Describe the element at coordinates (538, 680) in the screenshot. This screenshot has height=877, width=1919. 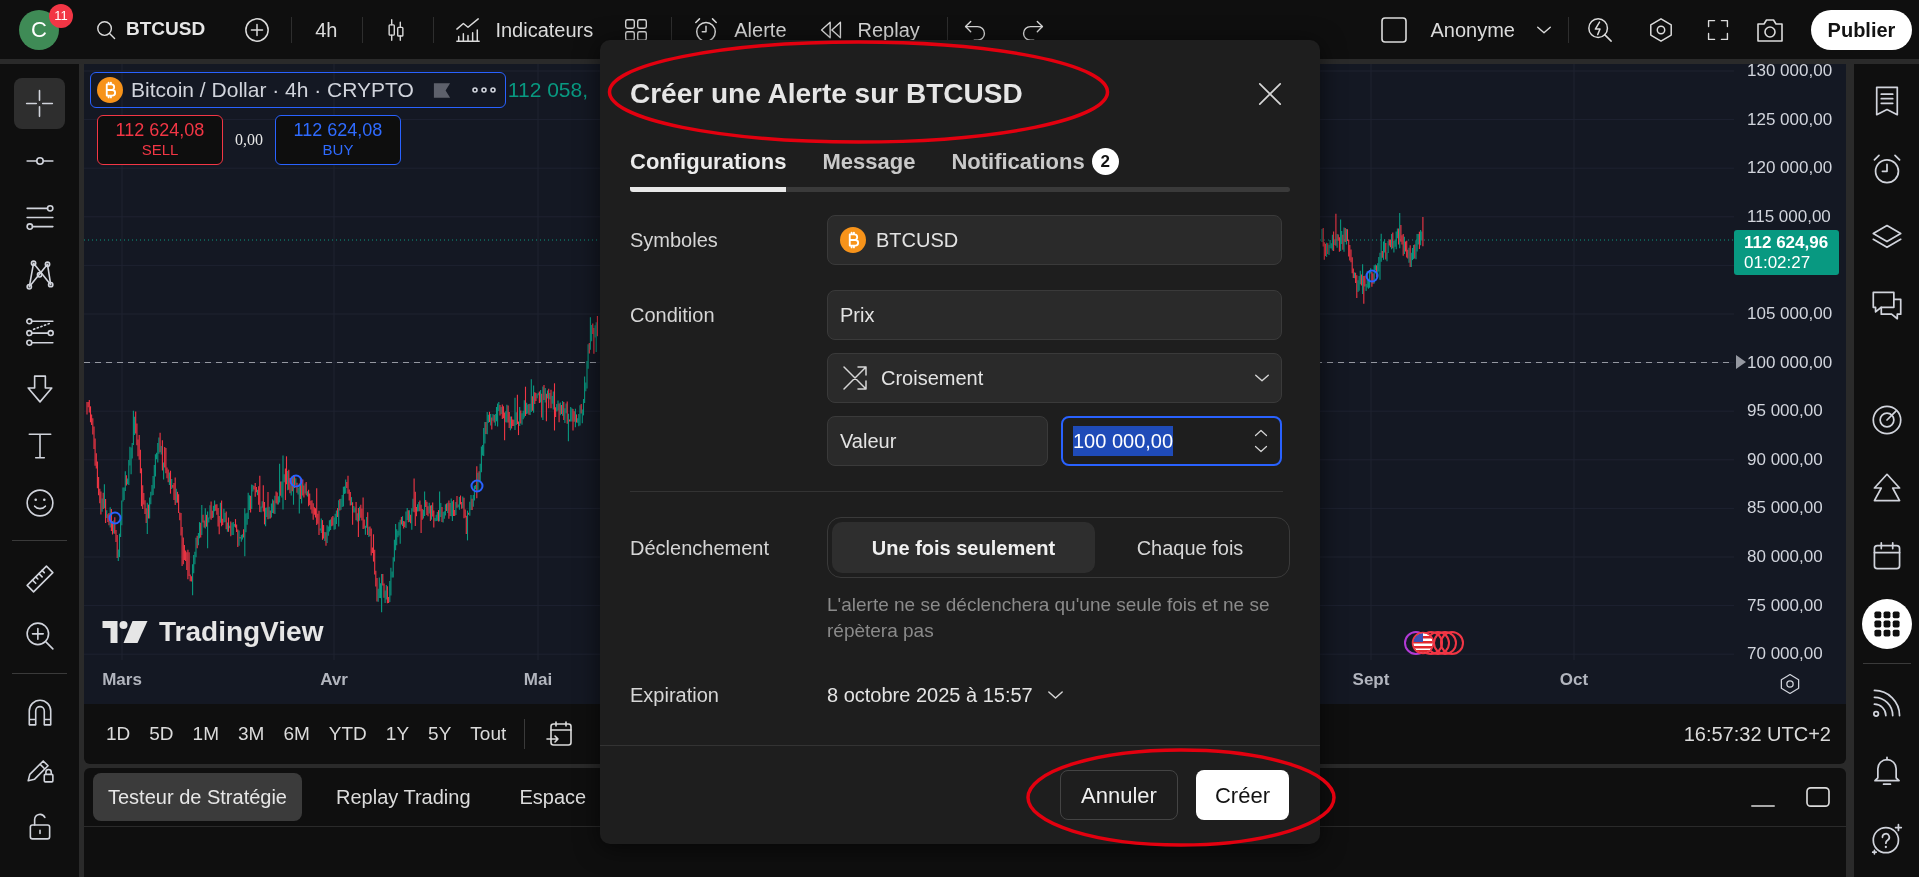
I see `time-label: Mai` at that location.